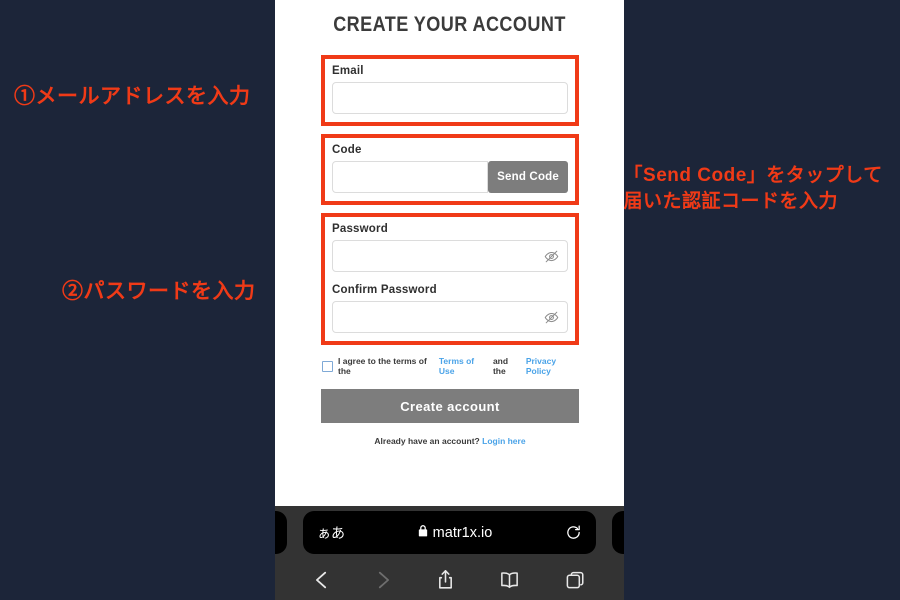 The width and height of the screenshot is (900, 600). Describe the element at coordinates (528, 177) in the screenshot. I see `send-code-button: Send Code` at that location.